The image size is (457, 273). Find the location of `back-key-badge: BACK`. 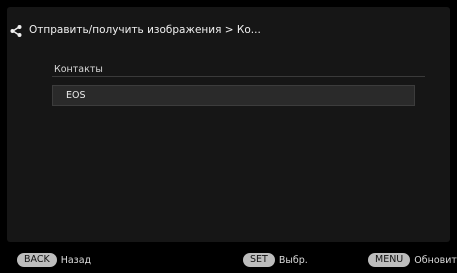

back-key-badge: BACK is located at coordinates (37, 260).